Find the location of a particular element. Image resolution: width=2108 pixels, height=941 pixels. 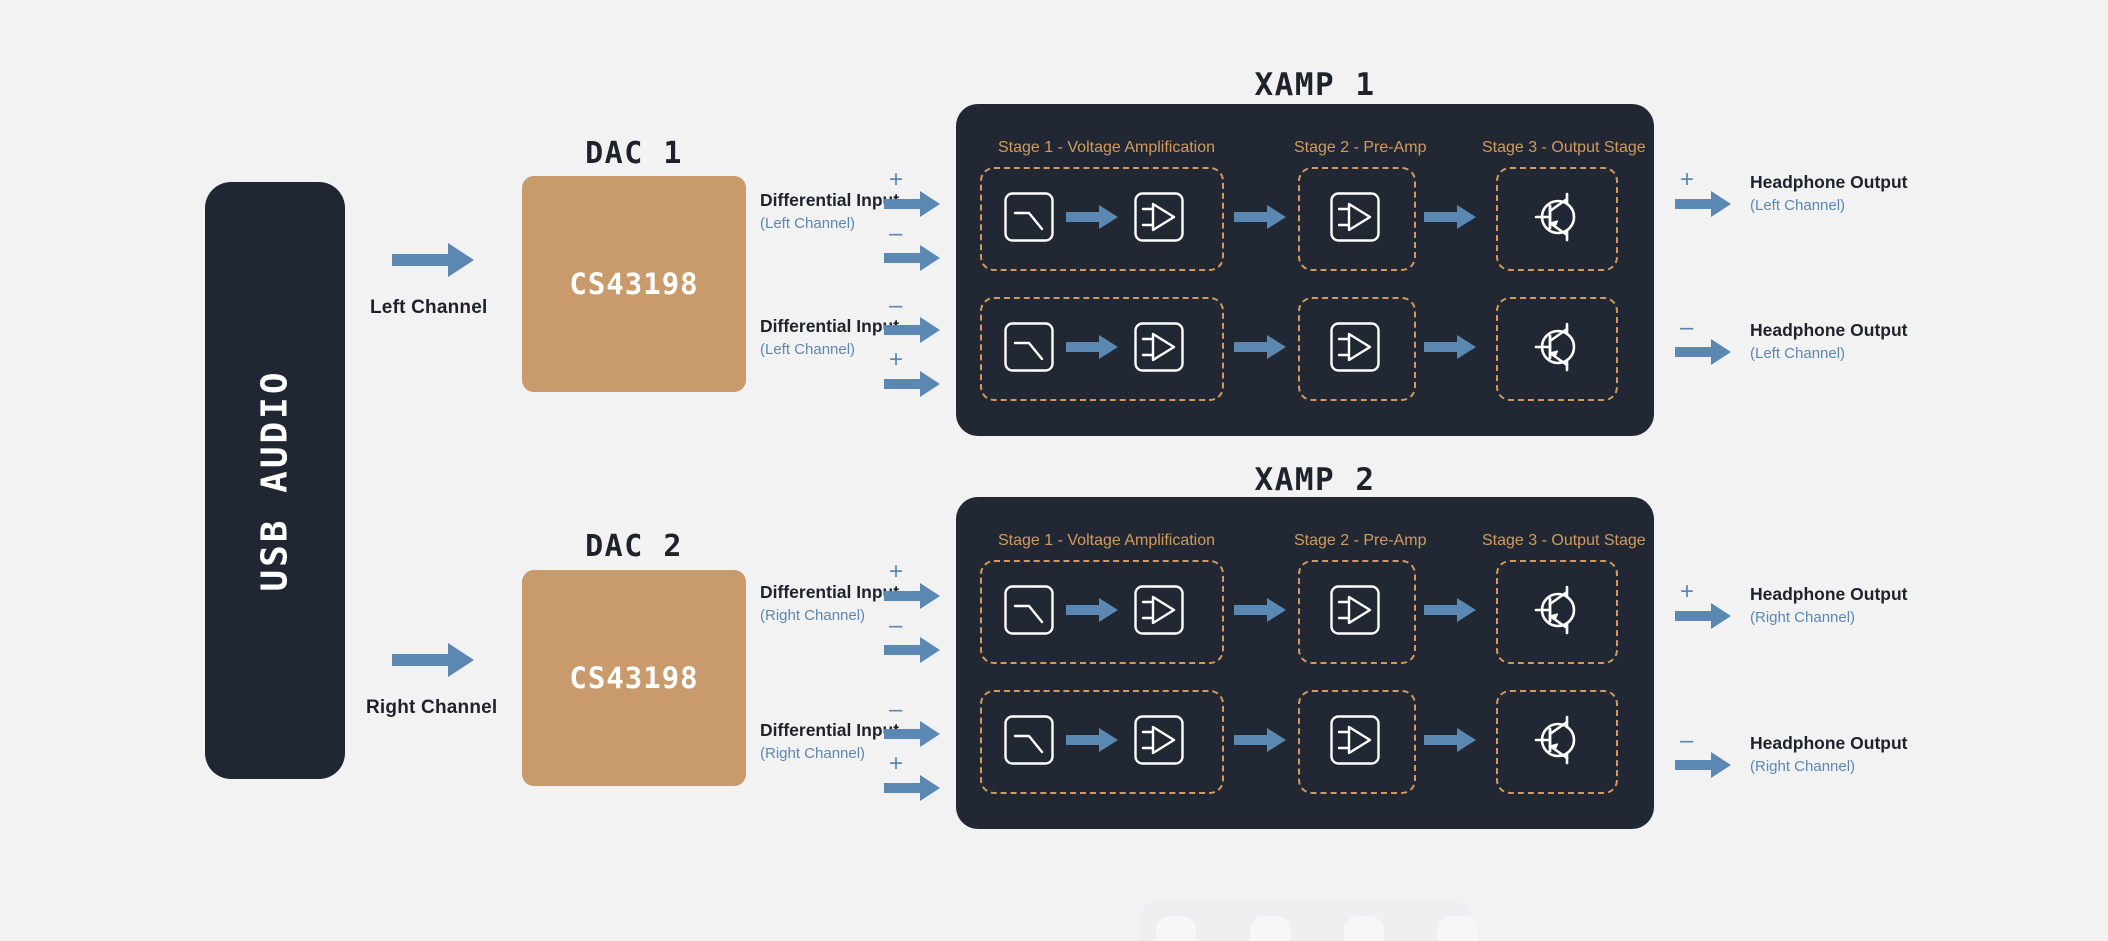

dac-2-chip-label: CS43198 is located at coordinates (634, 678).